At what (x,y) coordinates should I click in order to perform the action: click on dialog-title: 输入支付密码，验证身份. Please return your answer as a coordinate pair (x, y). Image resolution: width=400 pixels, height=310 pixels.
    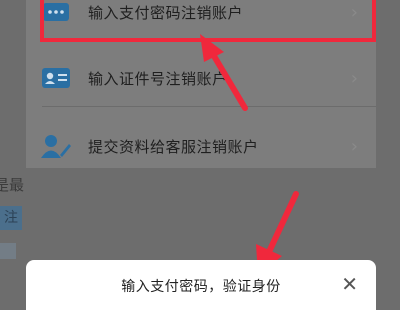
    Looking at the image, I should click on (201, 287).